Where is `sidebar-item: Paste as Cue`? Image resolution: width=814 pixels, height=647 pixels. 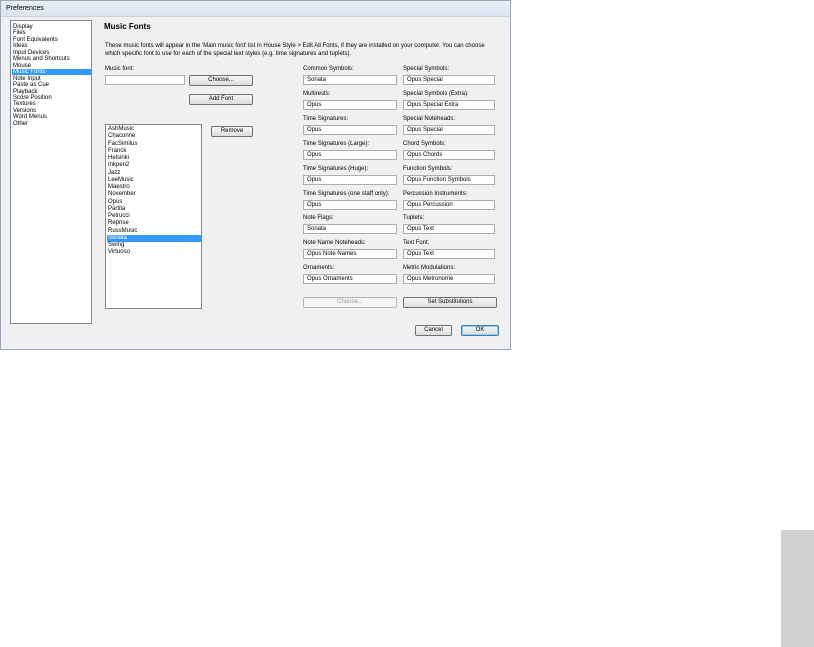
sidebar-item: Paste as Cue is located at coordinates (52, 85).